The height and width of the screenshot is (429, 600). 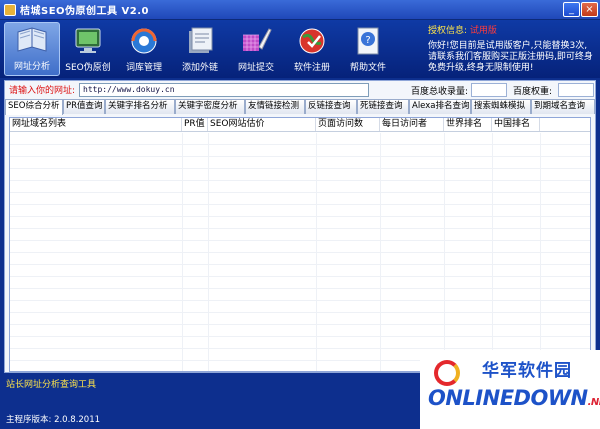 What do you see at coordinates (311, 68) in the screenshot?
I see `toolbar-label: 软件注册` at bounding box center [311, 68].